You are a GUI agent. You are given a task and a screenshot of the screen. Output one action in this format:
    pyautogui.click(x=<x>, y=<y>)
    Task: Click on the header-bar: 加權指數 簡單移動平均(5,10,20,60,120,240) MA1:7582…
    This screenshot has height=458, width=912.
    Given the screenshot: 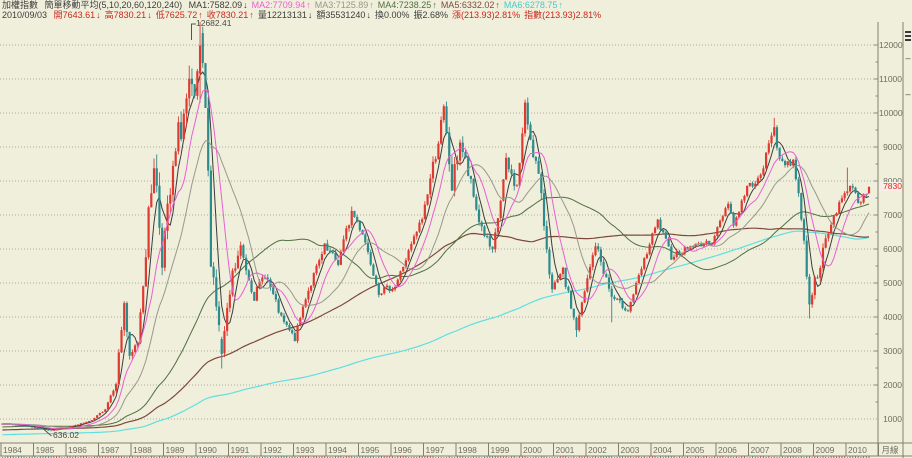 What is the action you would take?
    pyautogui.click(x=456, y=10)
    